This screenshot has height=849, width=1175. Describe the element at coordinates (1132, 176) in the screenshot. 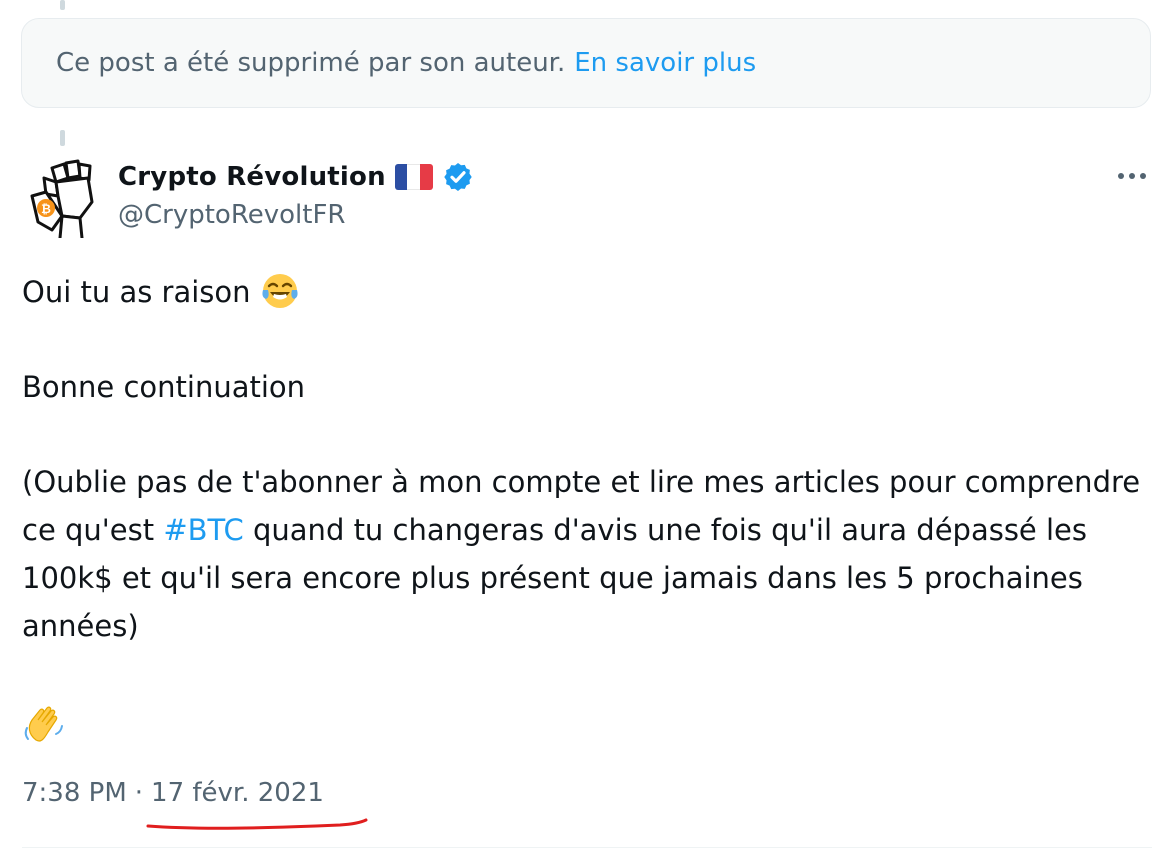

I see `more-options-icon` at that location.